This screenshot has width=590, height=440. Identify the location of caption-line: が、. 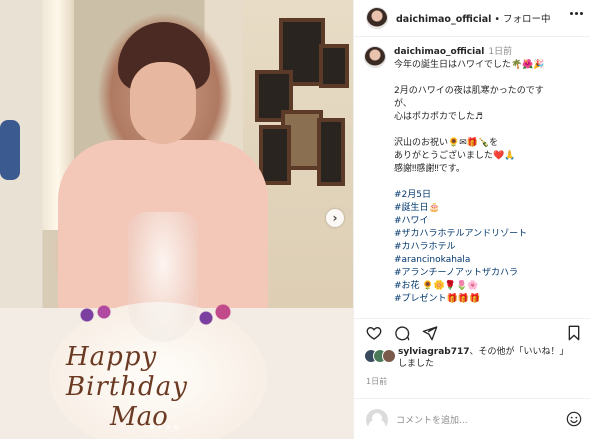
(403, 104).